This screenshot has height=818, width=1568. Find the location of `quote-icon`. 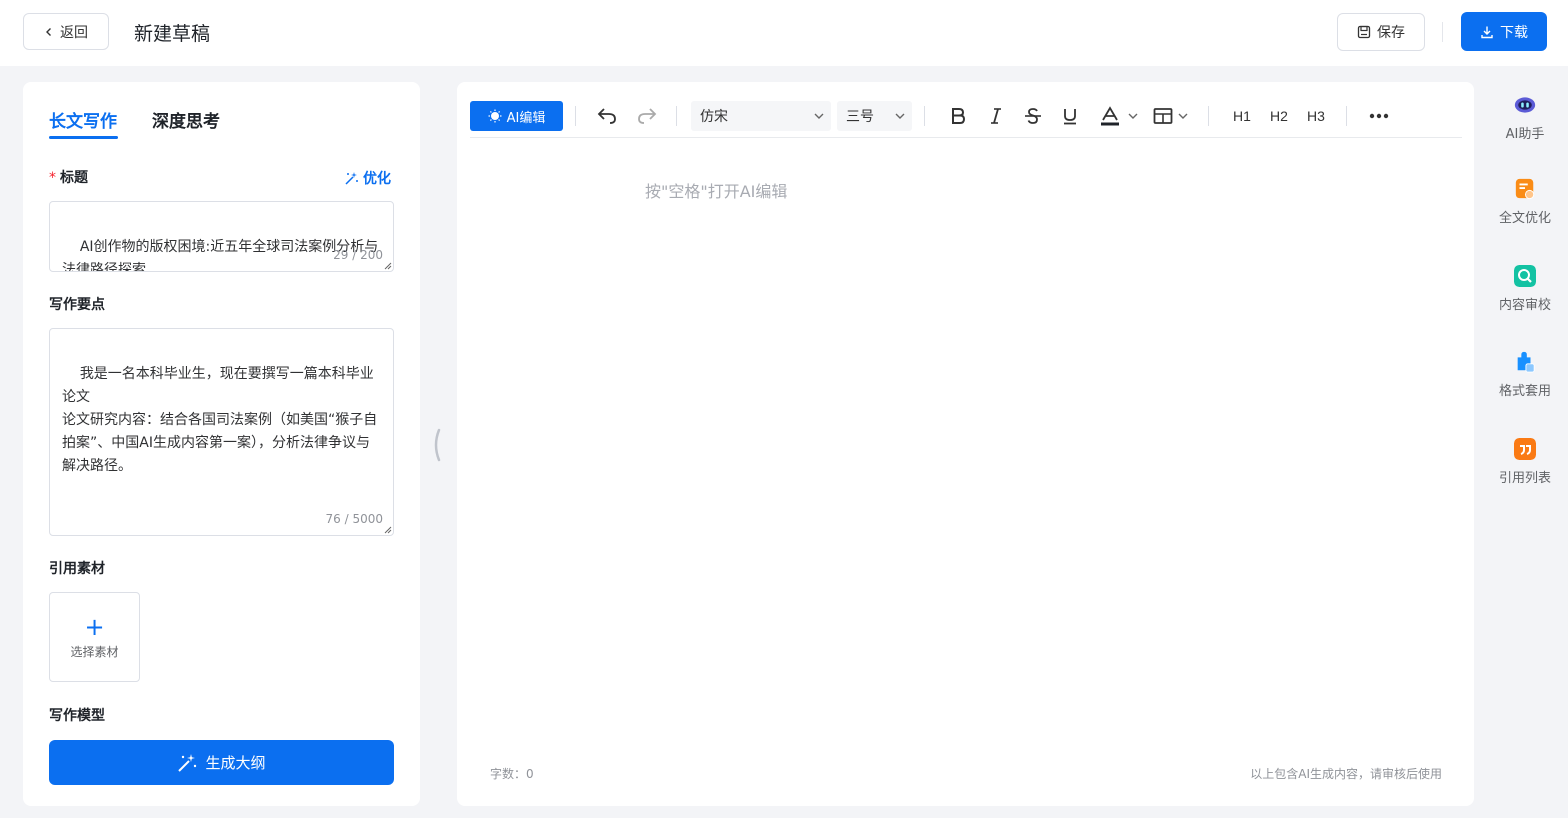

quote-icon is located at coordinates (1525, 449).